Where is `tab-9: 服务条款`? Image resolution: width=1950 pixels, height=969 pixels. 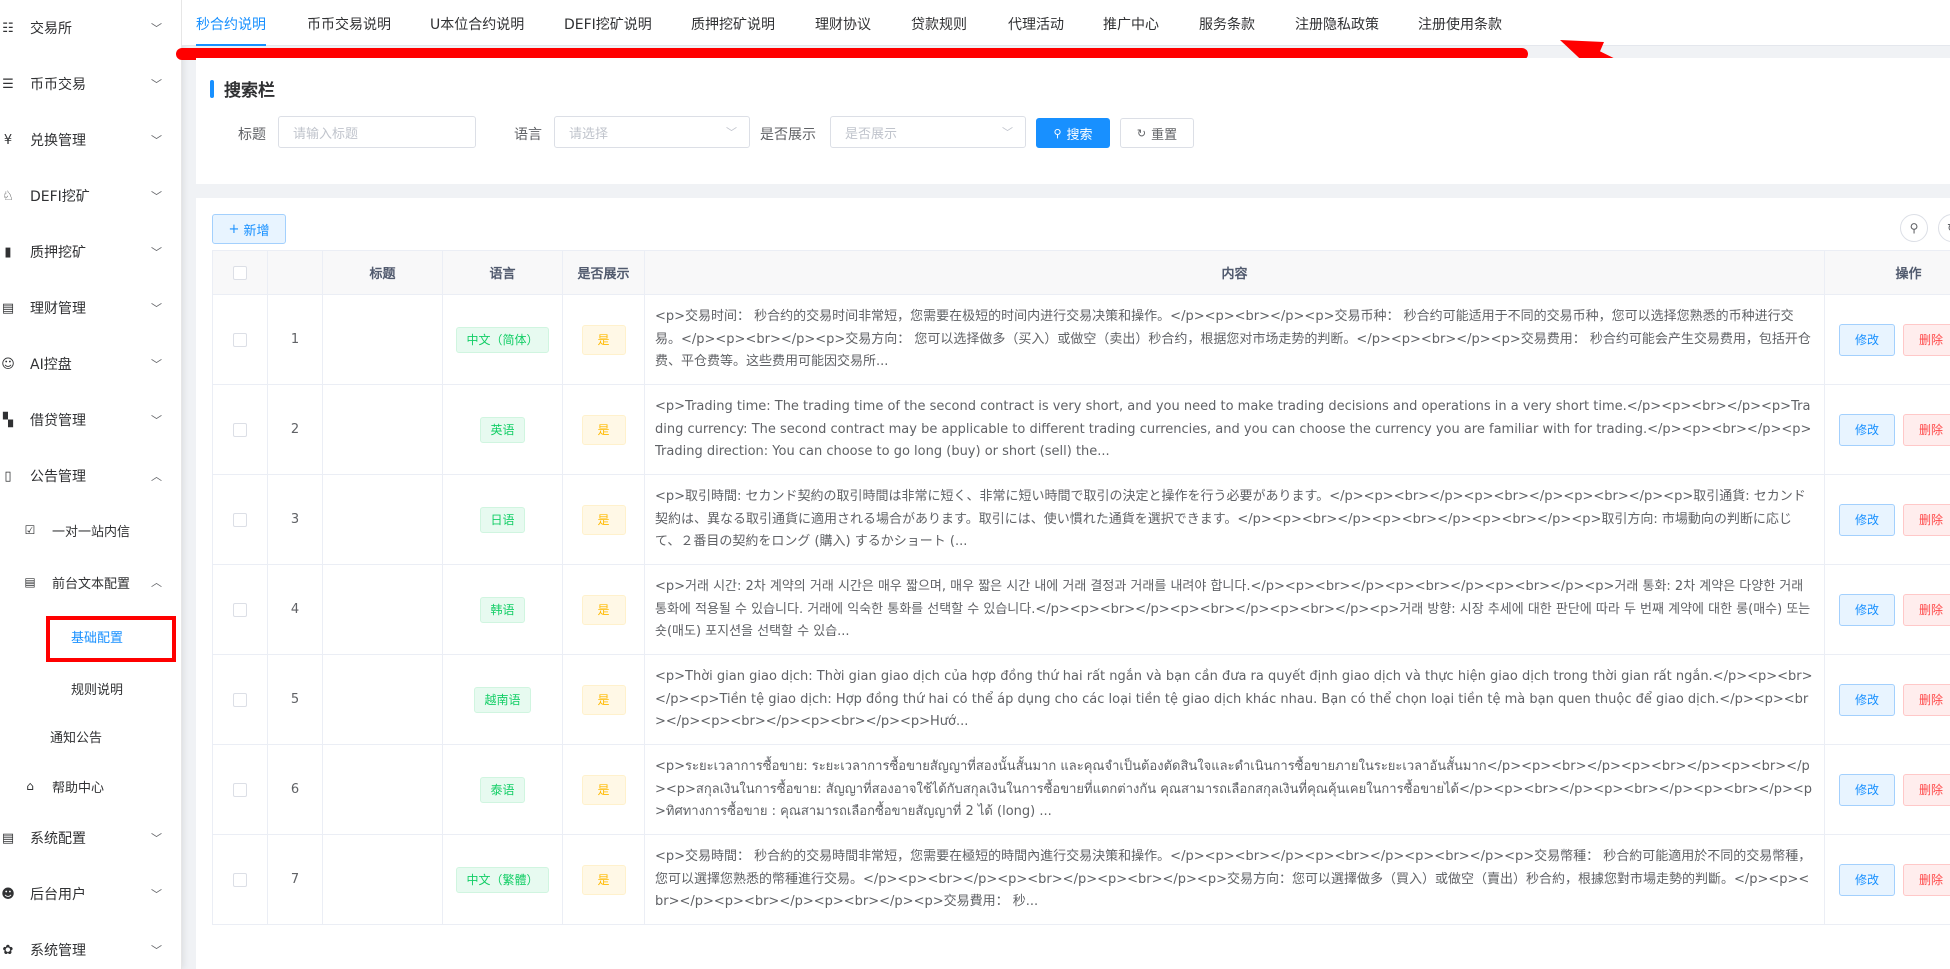
tab-9: 服务条款 is located at coordinates (1227, 24).